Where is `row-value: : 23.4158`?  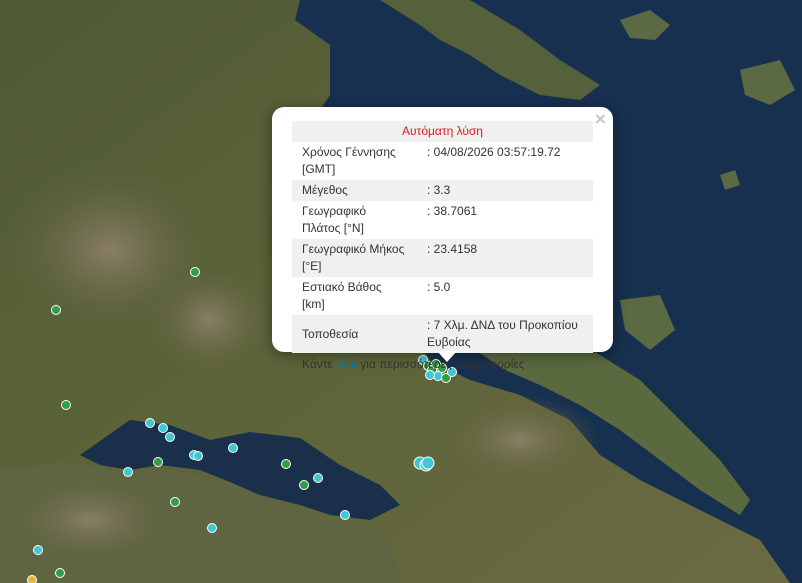 row-value: : 23.4158 is located at coordinates (505, 258).